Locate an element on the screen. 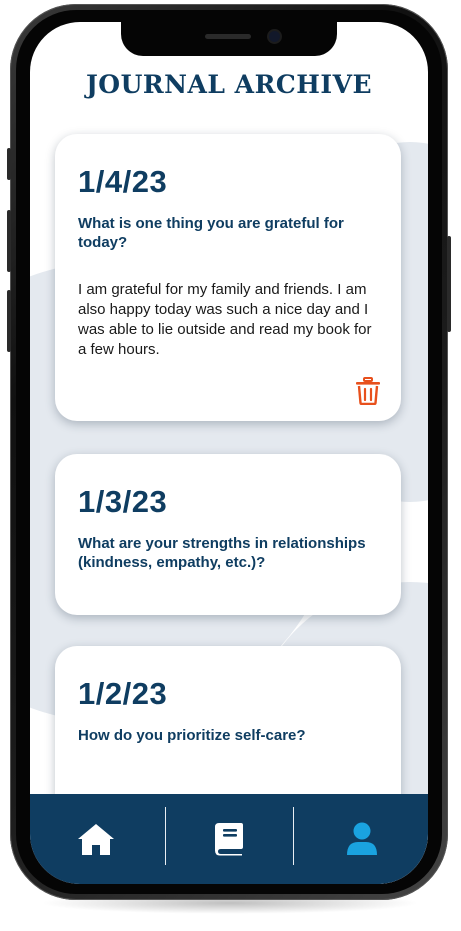 The width and height of the screenshot is (461, 931). entry-question: How do you prioritize self-care? is located at coordinates (192, 735).